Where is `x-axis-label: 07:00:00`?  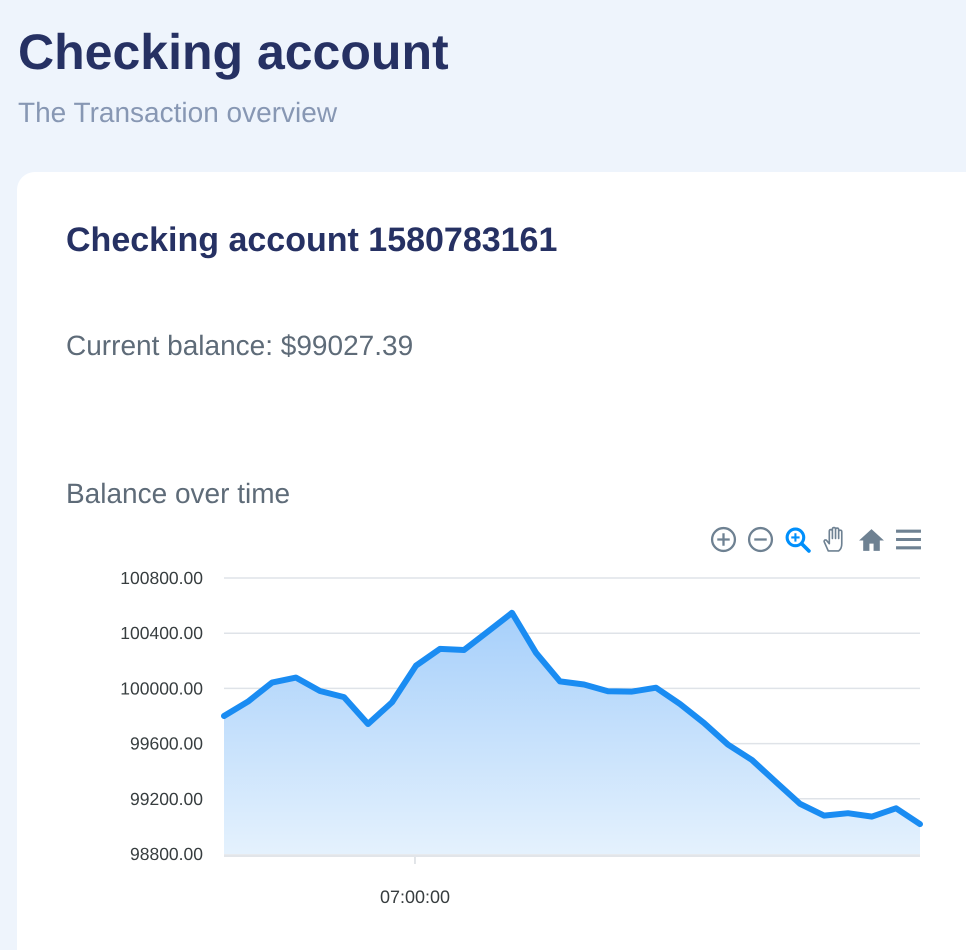 x-axis-label: 07:00:00 is located at coordinates (415, 896).